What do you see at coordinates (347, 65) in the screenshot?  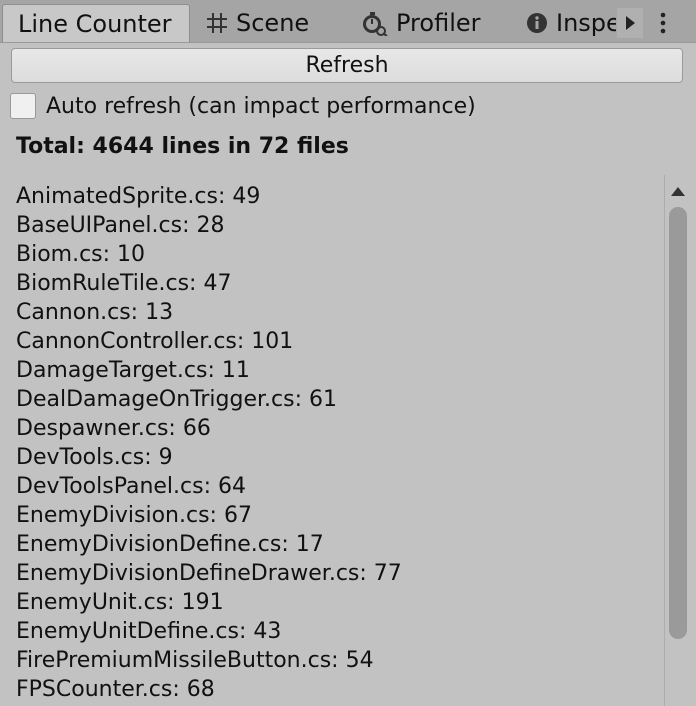 I see `refresh-button: Refresh` at bounding box center [347, 65].